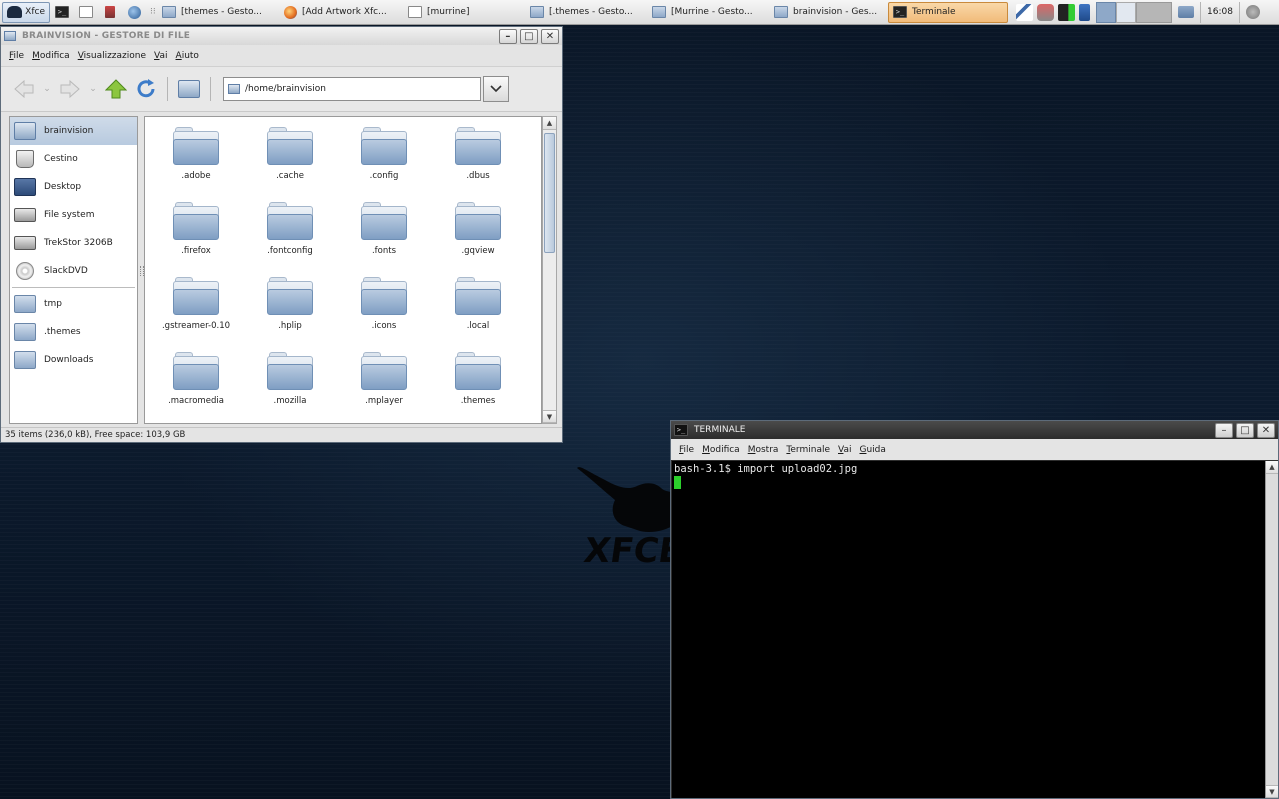  Describe the element at coordinates (25, 187) in the screenshot. I see `desktop-icon` at that location.